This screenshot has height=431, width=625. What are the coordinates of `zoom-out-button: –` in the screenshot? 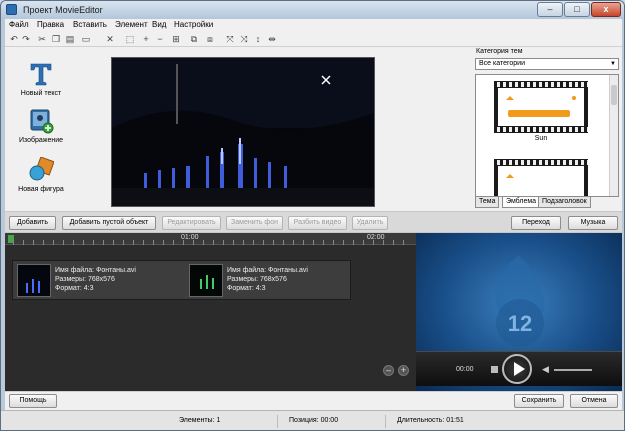 It's located at (388, 370).